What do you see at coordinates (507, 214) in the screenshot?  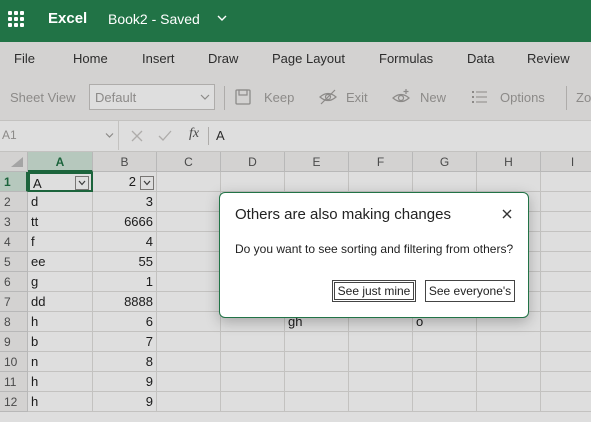 I see `close-icon` at bounding box center [507, 214].